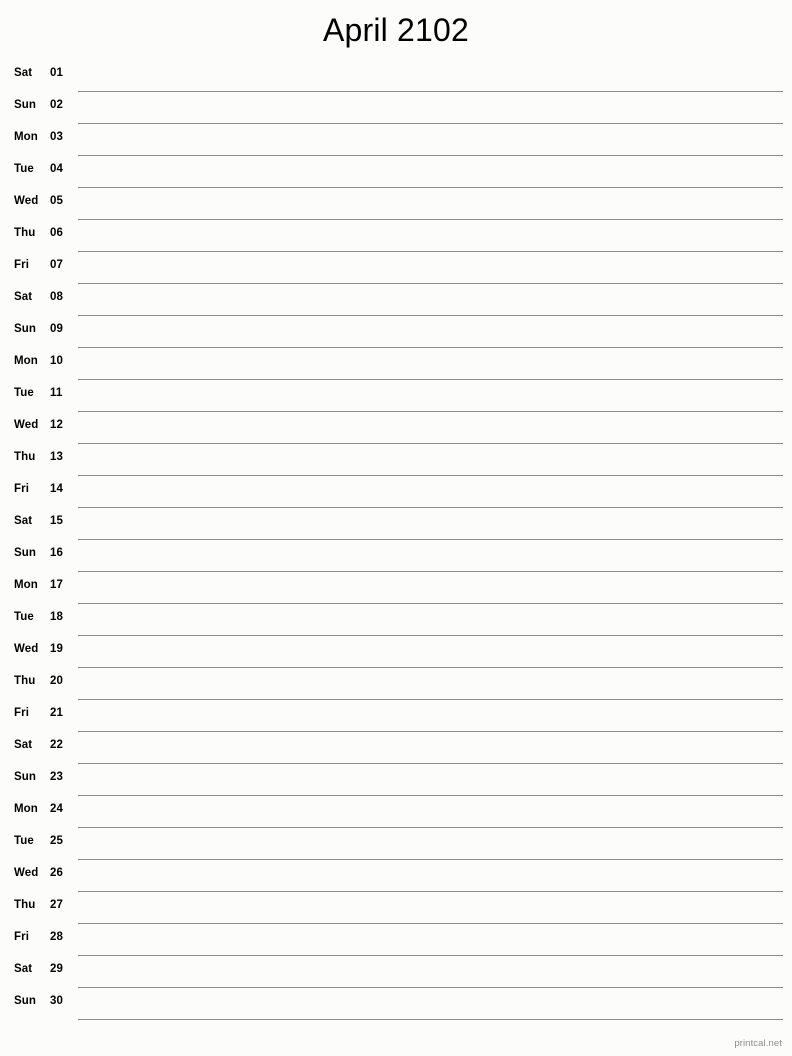 Image resolution: width=792 pixels, height=1056 pixels. What do you see at coordinates (56, 969) in the screenshot?
I see `day-number-label: 29` at bounding box center [56, 969].